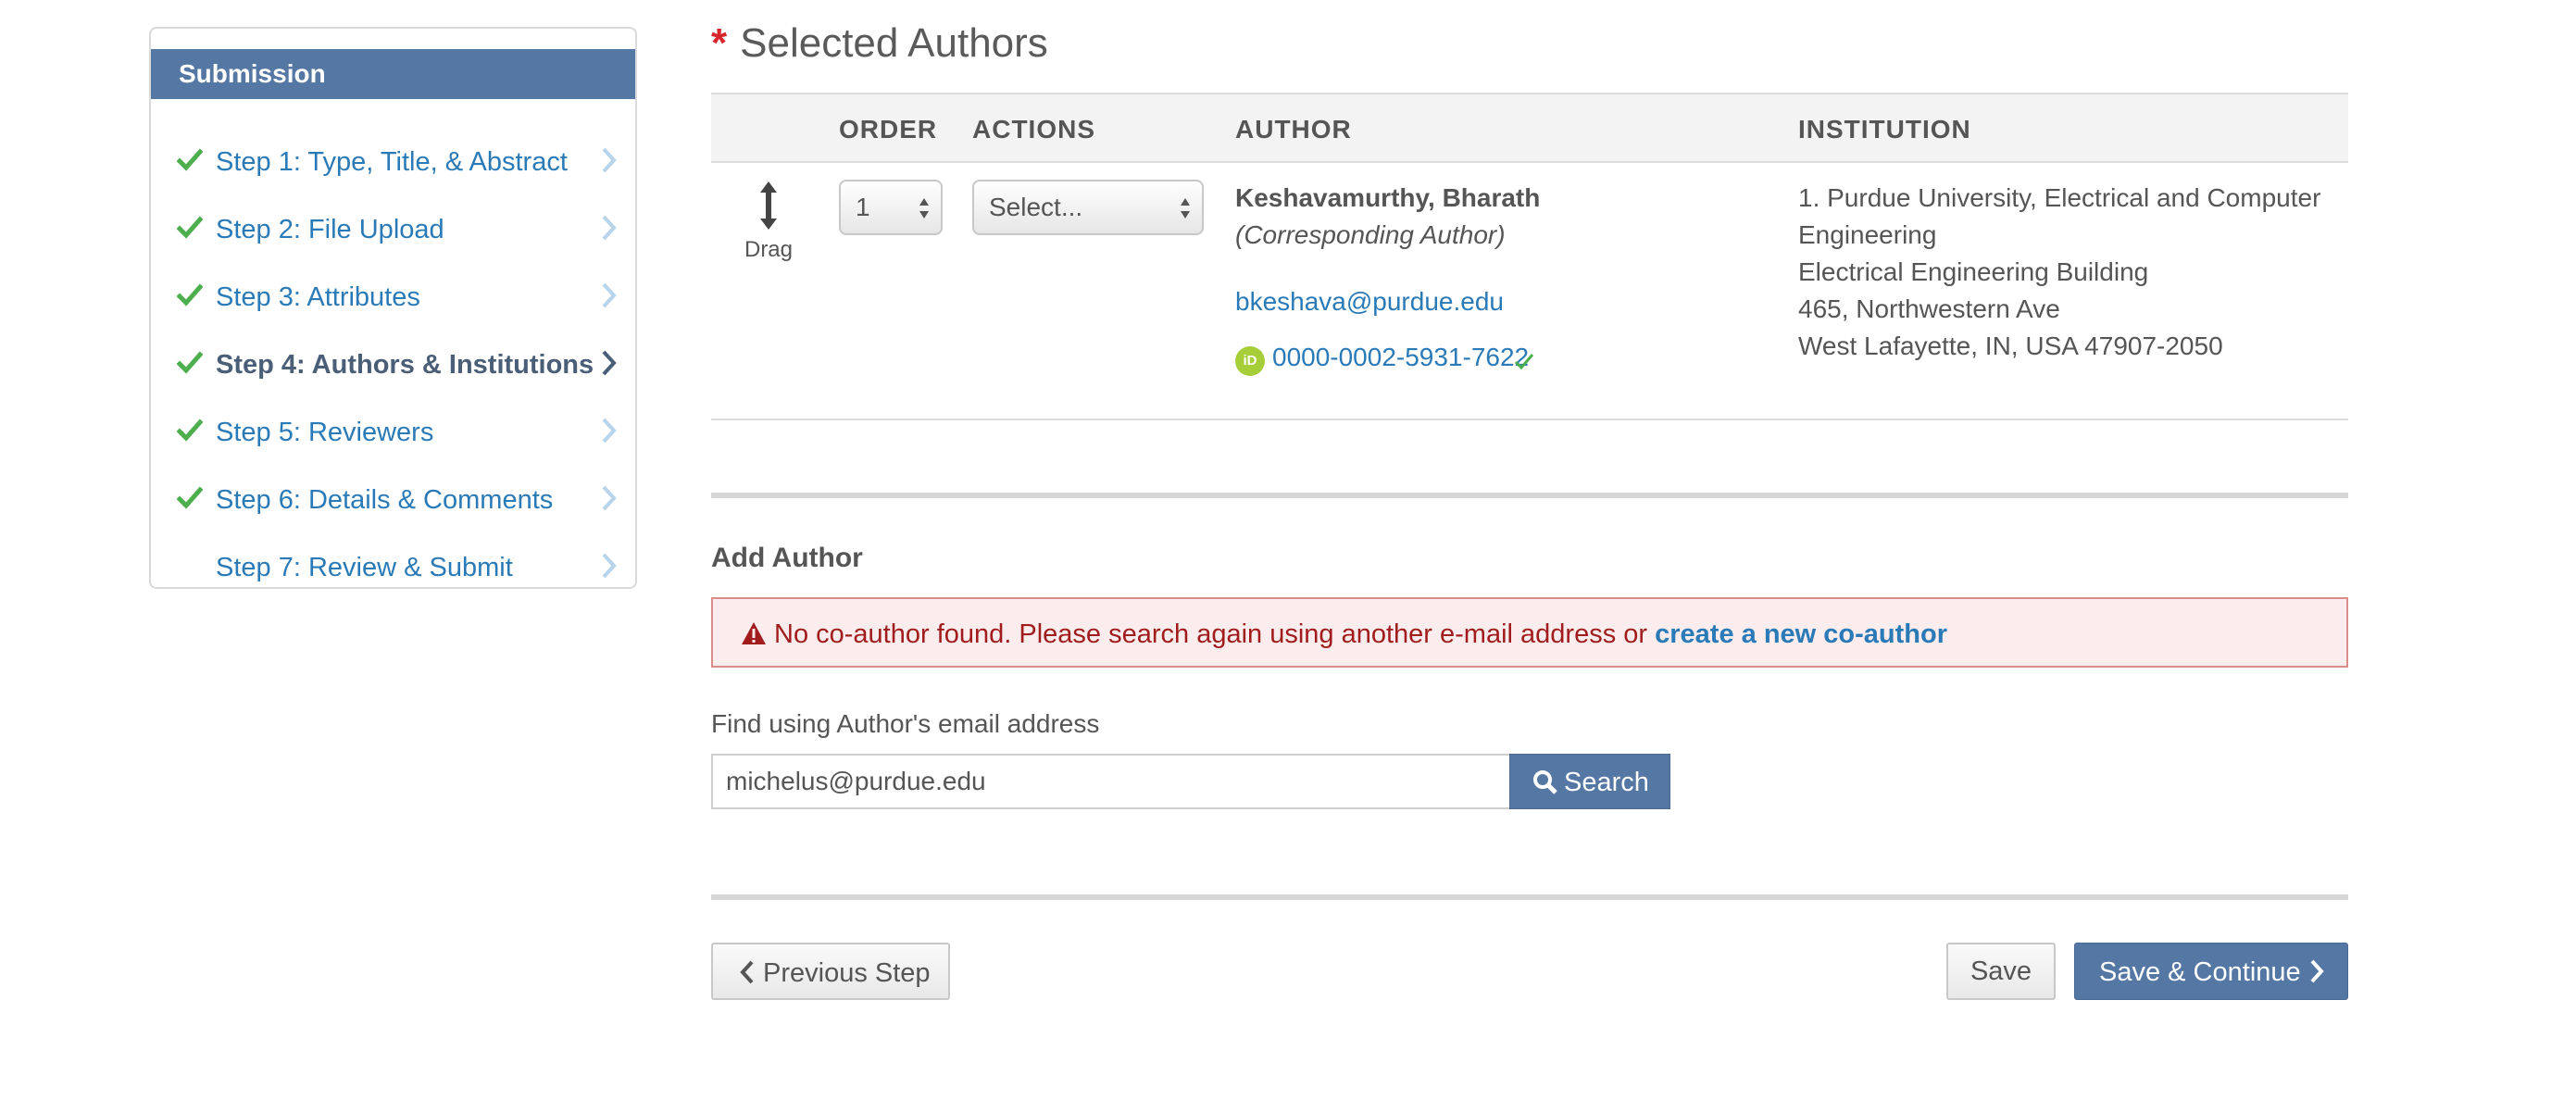 This screenshot has width=2576, height=1100. I want to click on sidebar-step-7: Step 7: Review & Submit, so click(393, 573).